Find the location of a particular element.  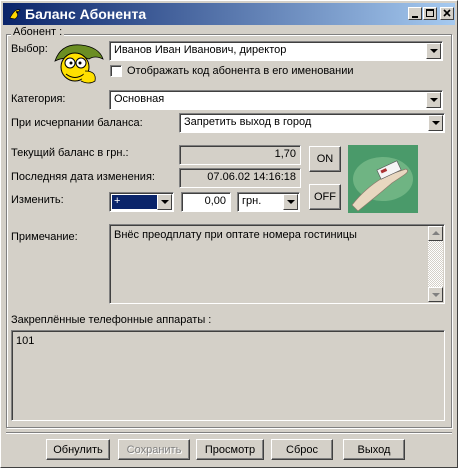

balance-exhausted-select: Запретить выход в город is located at coordinates (312, 123).